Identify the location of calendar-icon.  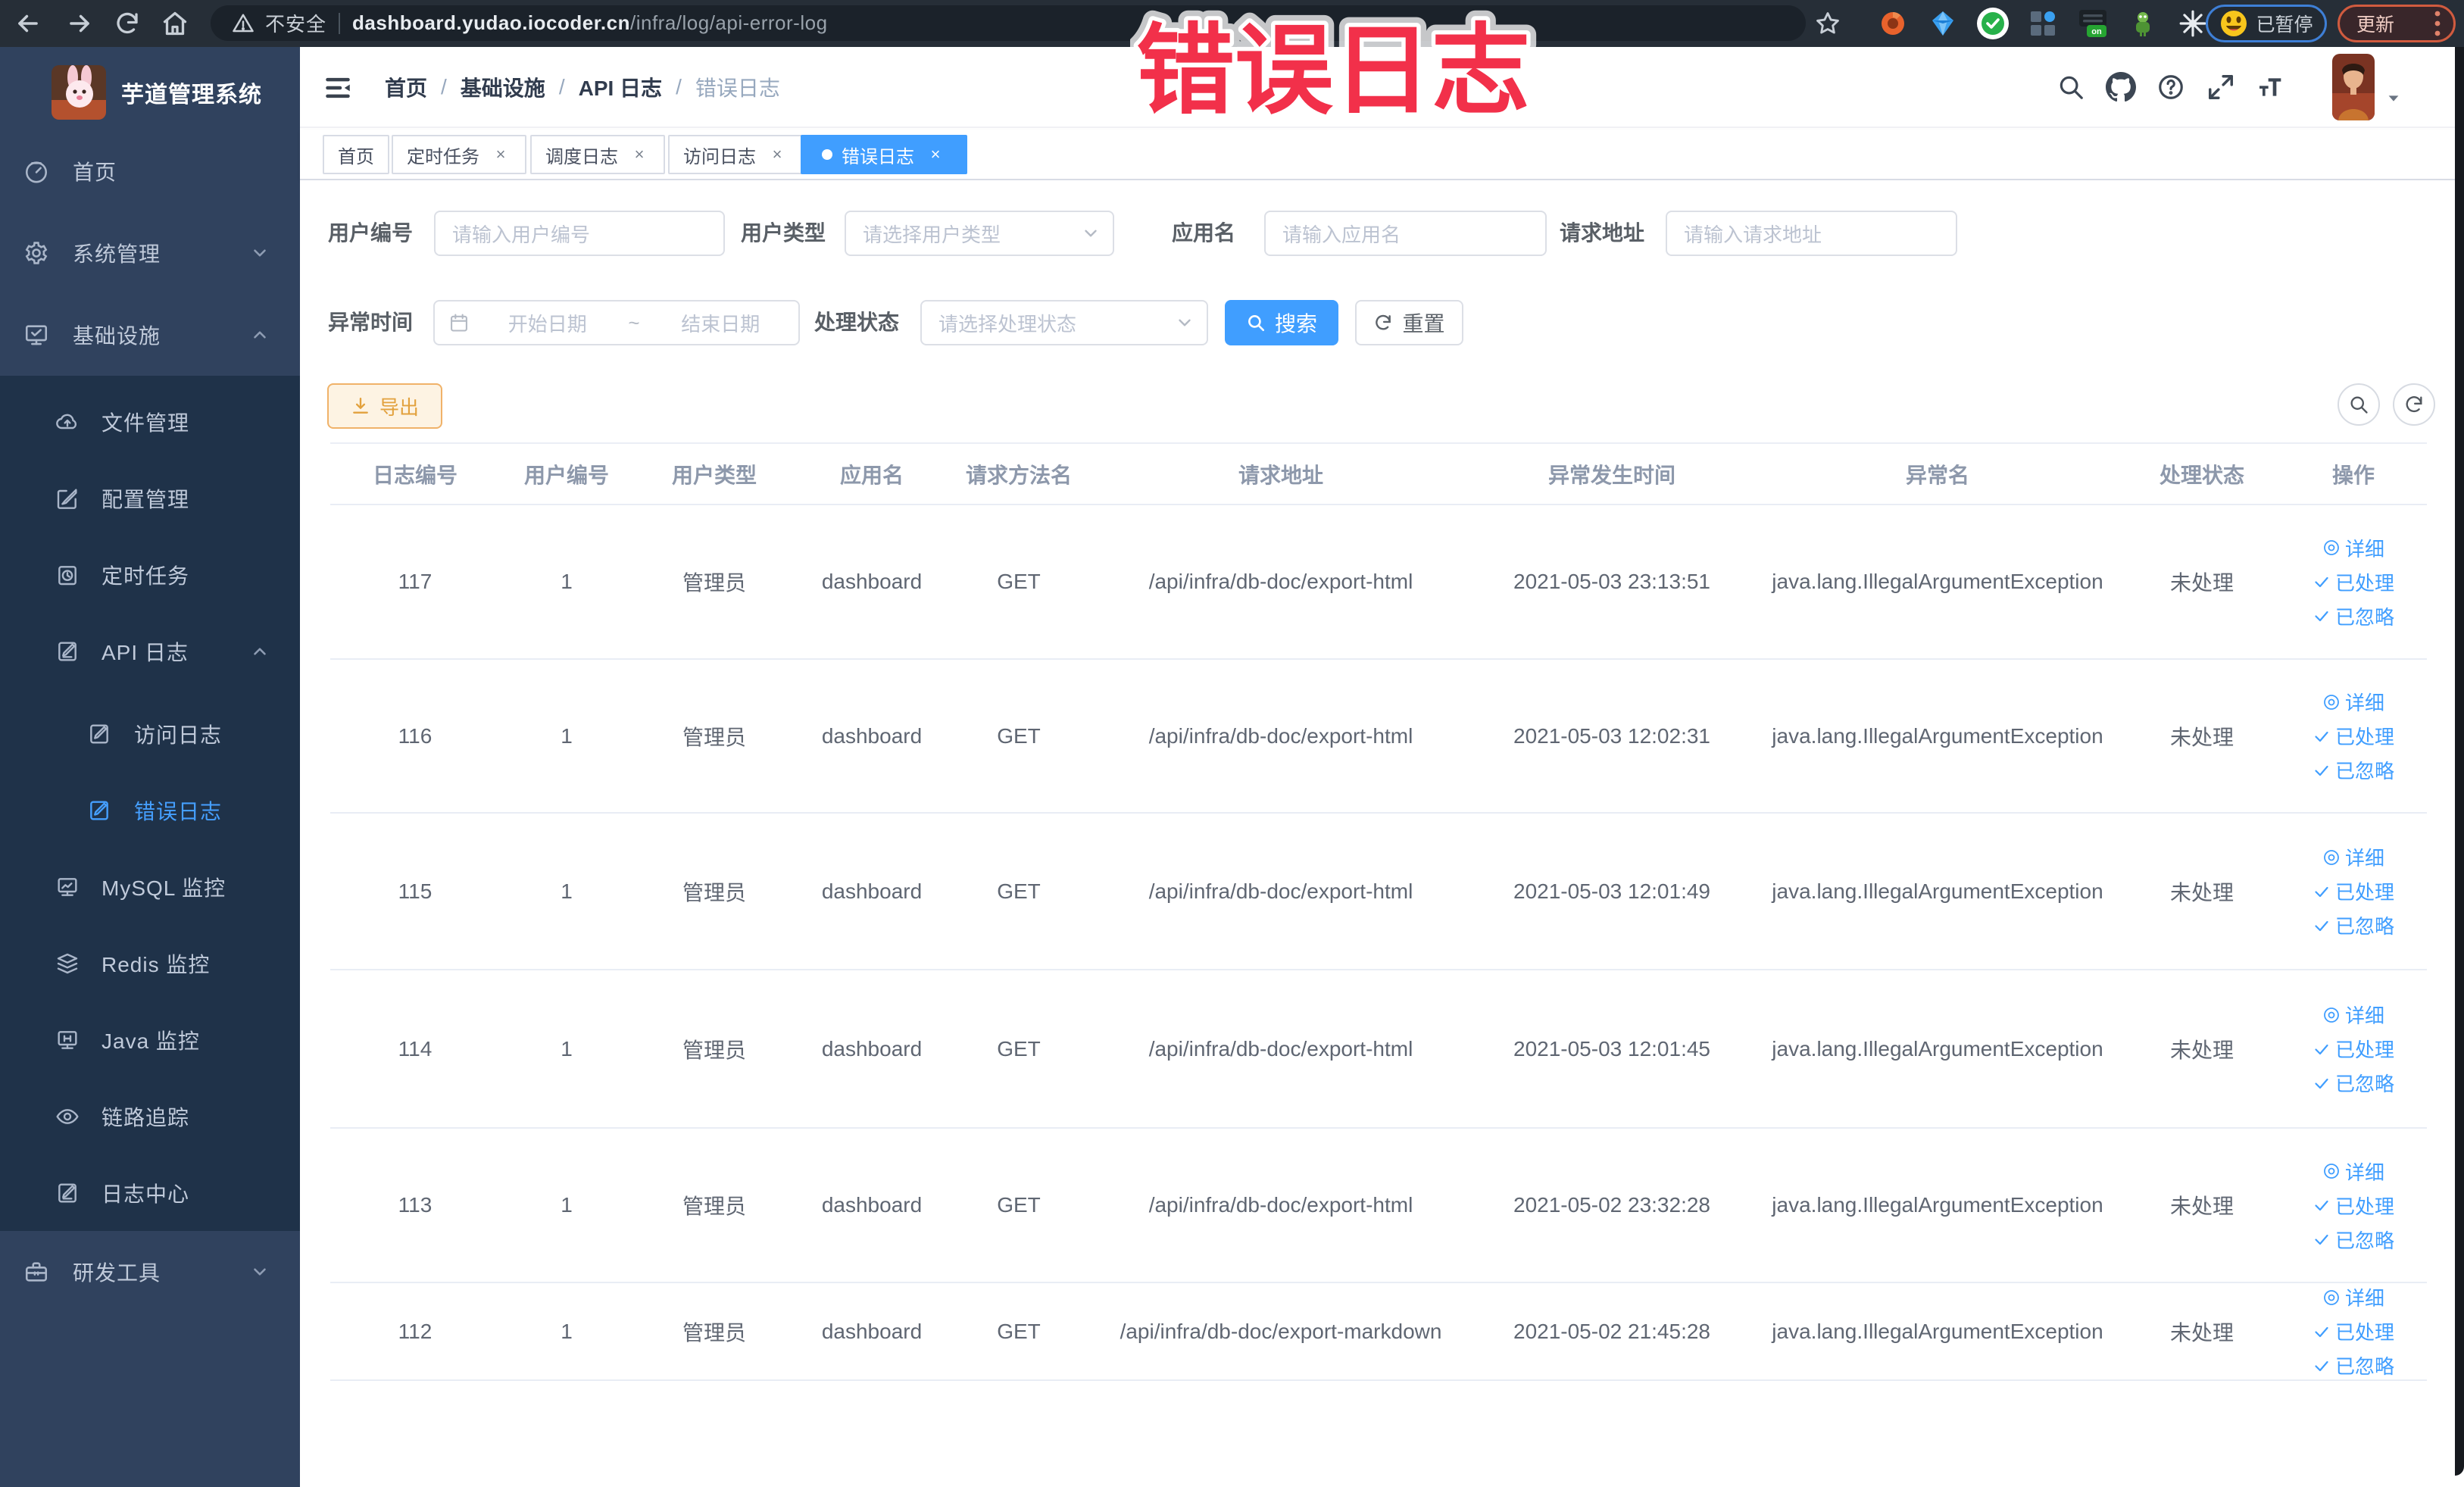
(459, 322).